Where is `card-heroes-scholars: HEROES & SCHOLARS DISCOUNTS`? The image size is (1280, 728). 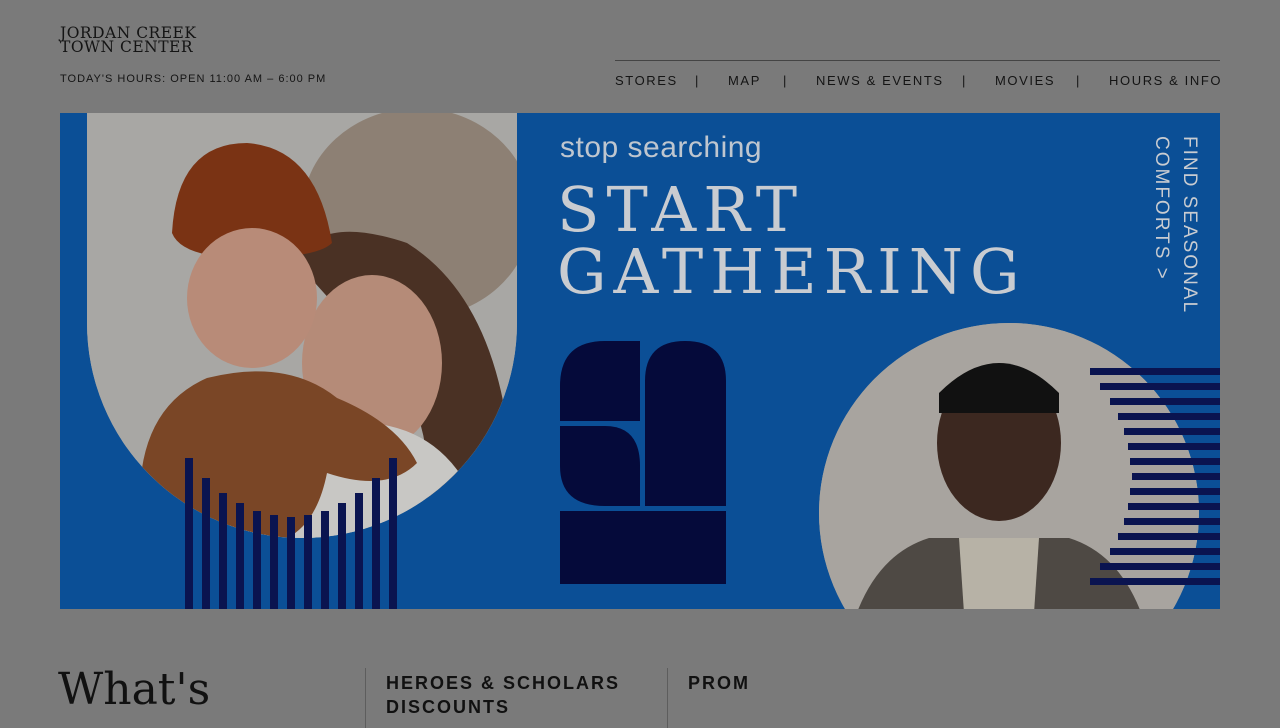 card-heroes-scholars: HEROES & SCHOLARS DISCOUNTS is located at coordinates (503, 695).